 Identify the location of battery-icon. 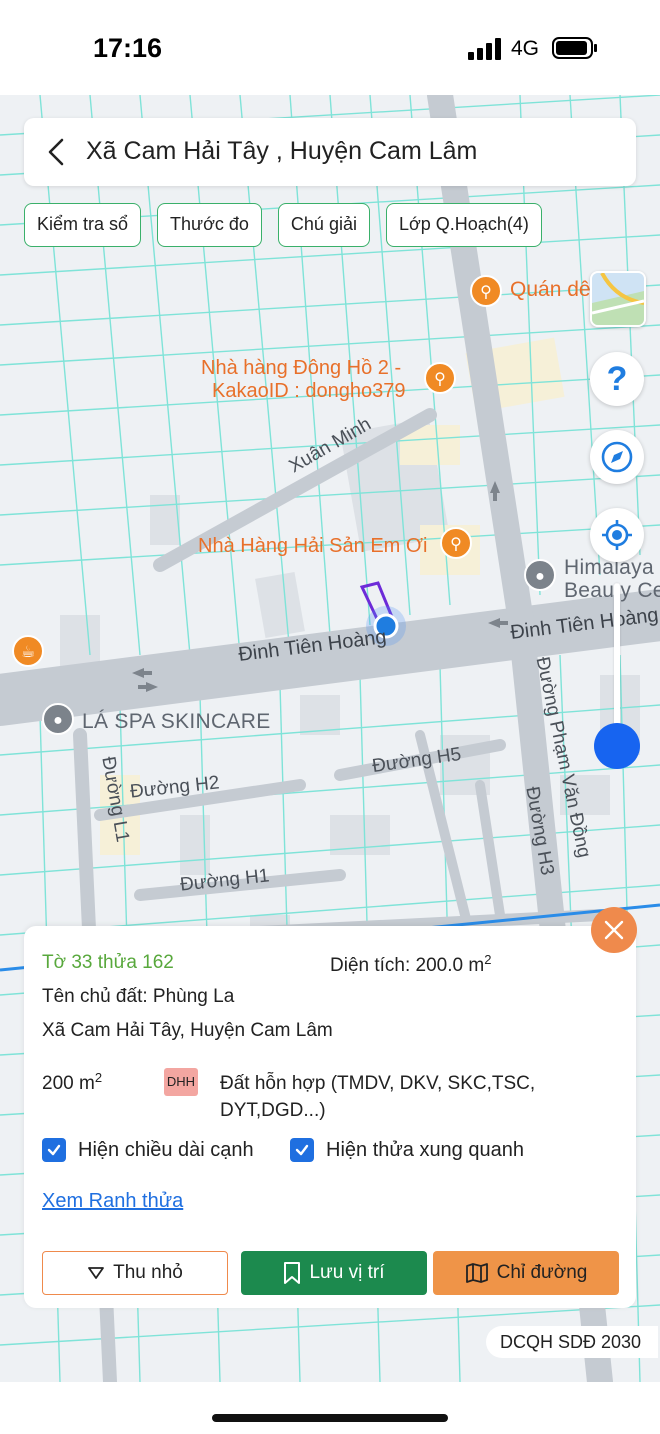
(574, 48).